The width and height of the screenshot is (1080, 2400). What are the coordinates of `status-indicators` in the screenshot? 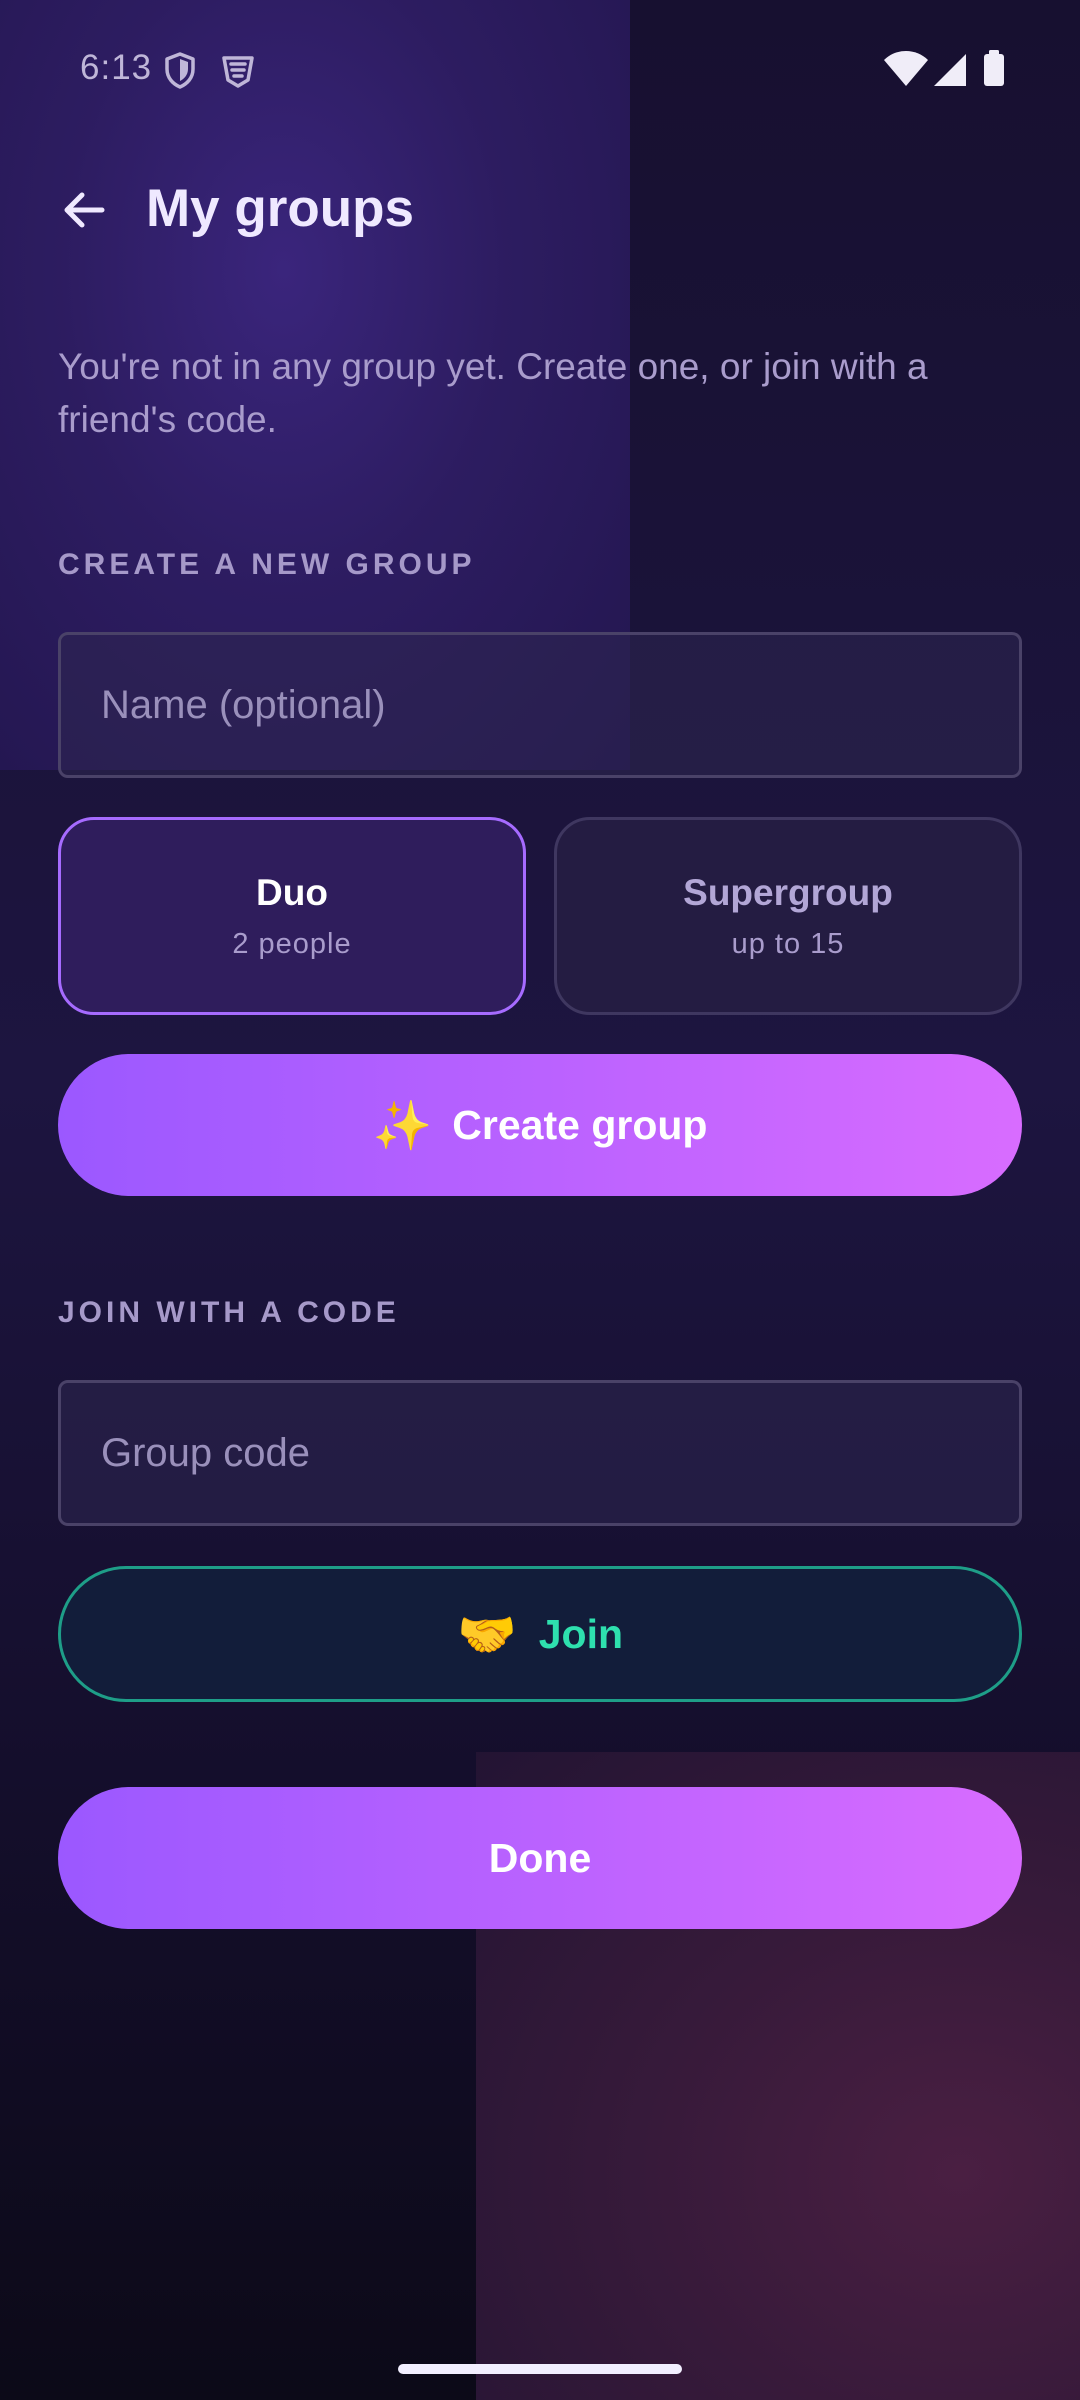 It's located at (947, 69).